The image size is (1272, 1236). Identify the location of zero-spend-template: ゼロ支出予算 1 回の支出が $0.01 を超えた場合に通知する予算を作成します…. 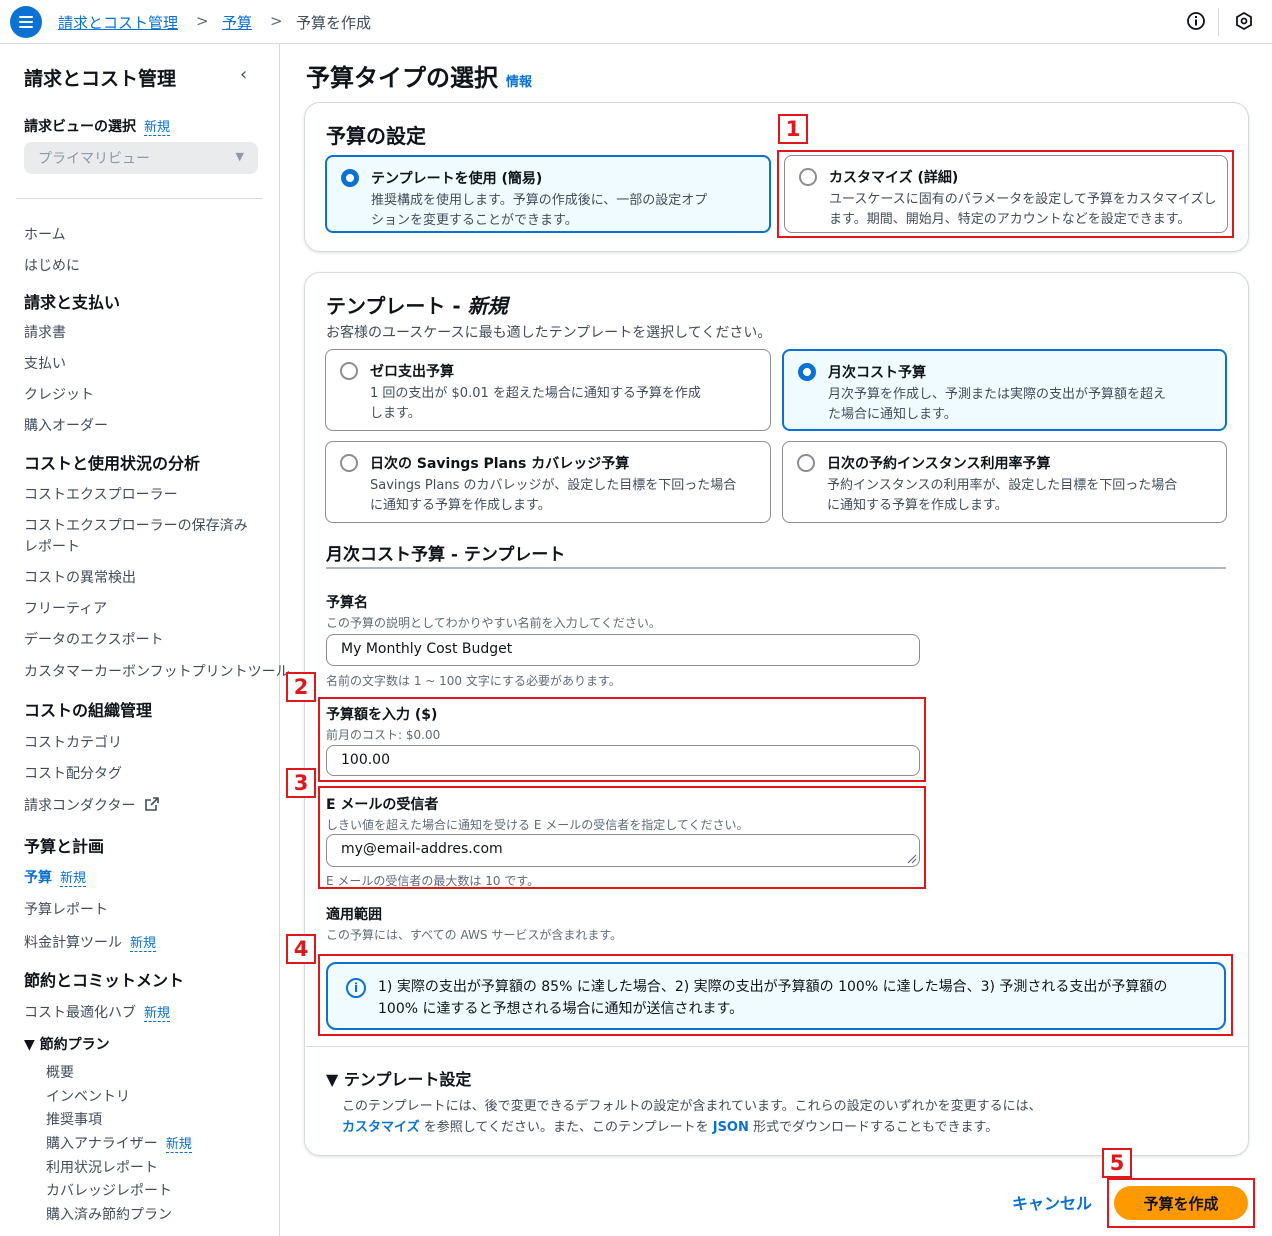
(548, 390).